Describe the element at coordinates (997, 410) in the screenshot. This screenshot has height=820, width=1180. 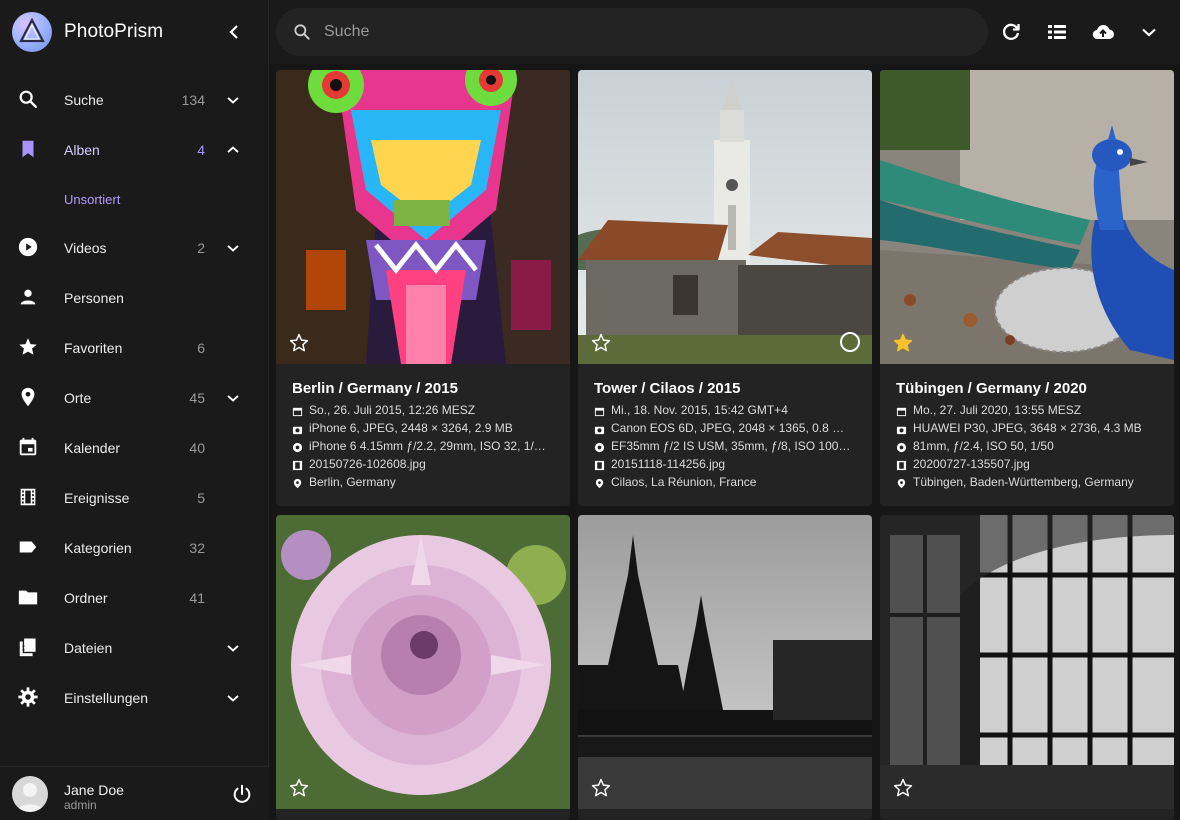
I see `photo-date-text: Mo., 27. Juli 2020, 13:55 MESZ` at that location.